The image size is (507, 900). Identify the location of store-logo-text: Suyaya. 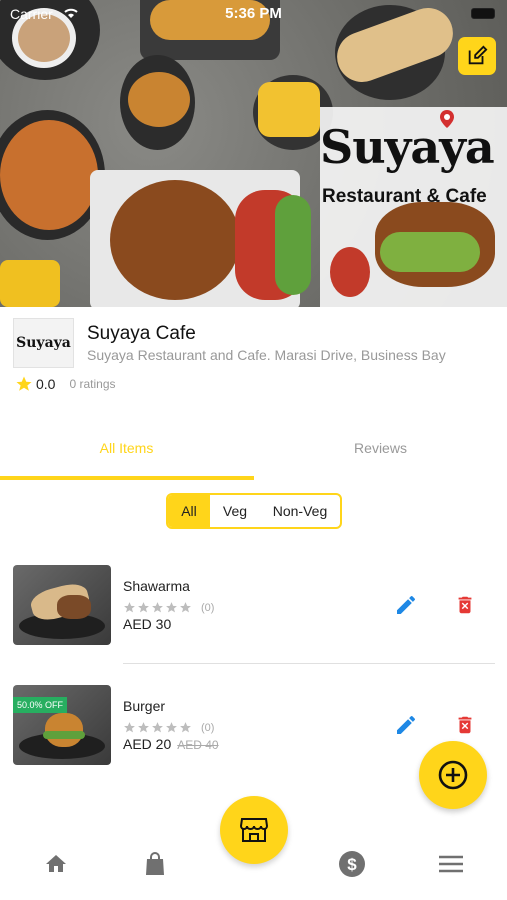
(43, 343).